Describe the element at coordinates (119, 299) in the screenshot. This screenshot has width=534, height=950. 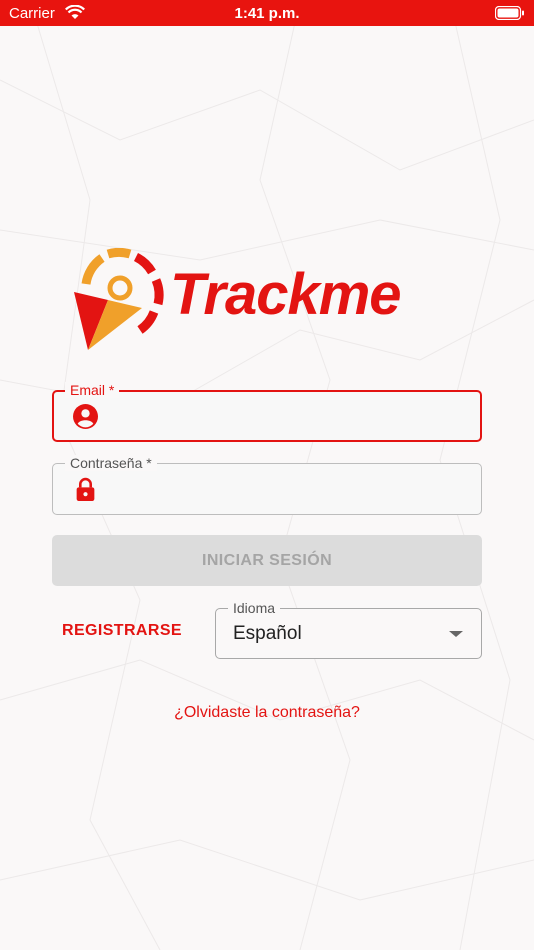
I see `trackme-logo-mark-icon` at that location.